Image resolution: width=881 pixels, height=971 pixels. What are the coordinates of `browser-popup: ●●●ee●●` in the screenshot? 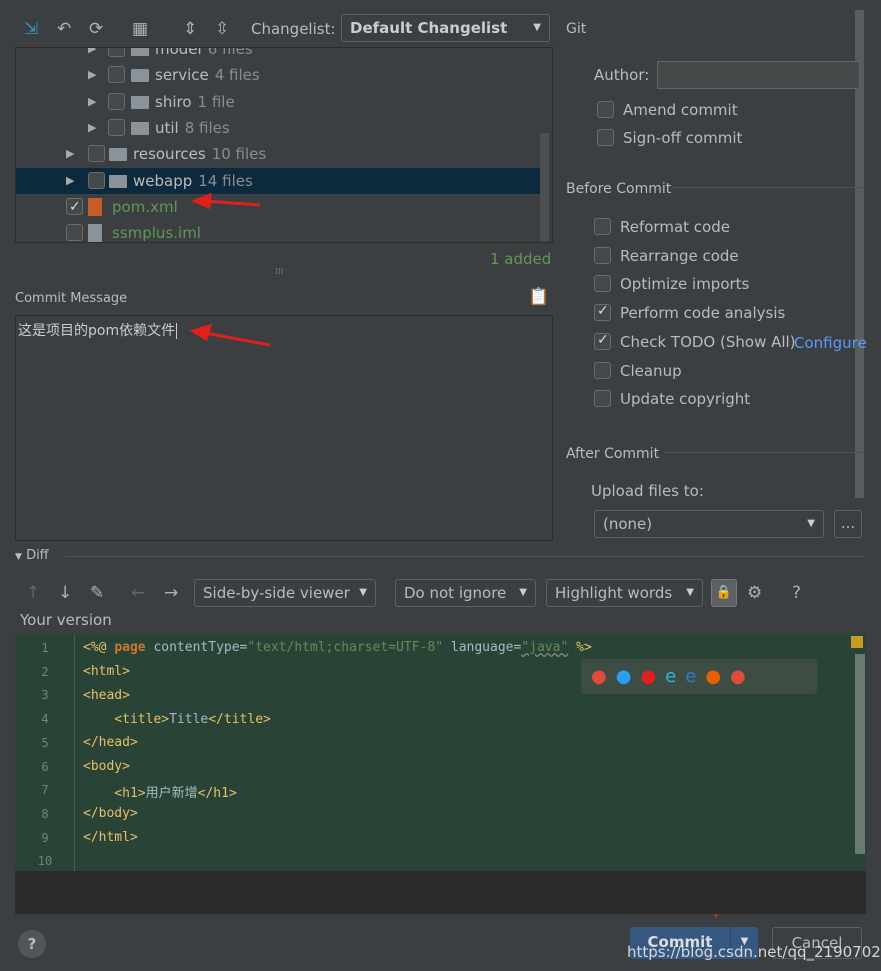 It's located at (699, 676).